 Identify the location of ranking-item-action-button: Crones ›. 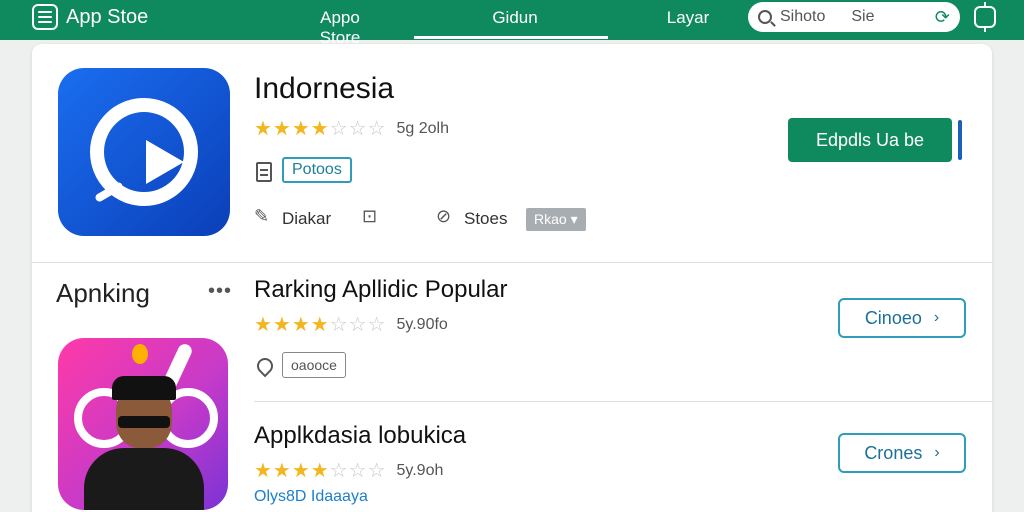
(902, 453).